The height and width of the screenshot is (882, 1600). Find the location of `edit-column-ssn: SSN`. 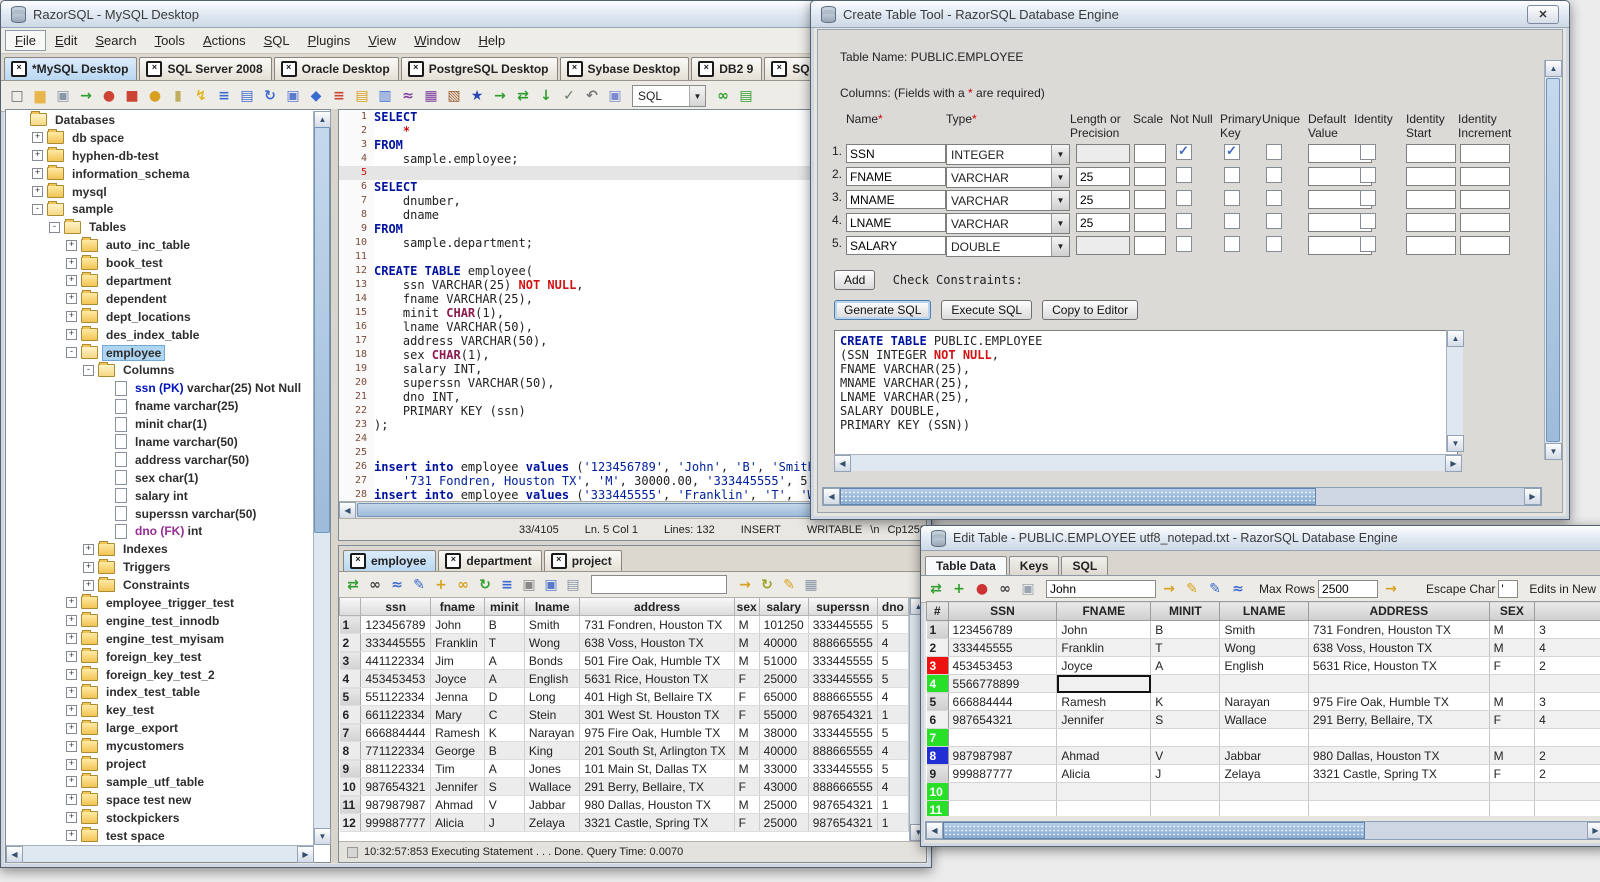

edit-column-ssn: SSN is located at coordinates (1002, 611).